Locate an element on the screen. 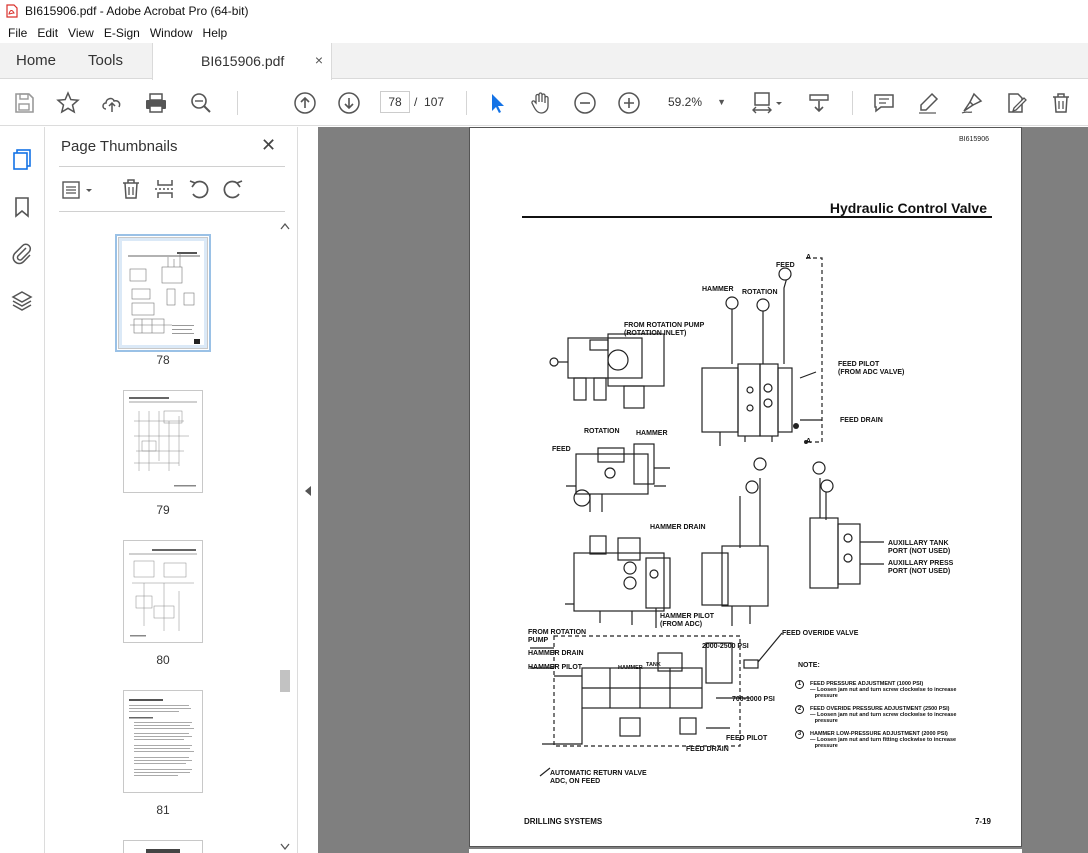 This screenshot has height=853, width=1088. select-tool-button is located at coordinates (497, 103).